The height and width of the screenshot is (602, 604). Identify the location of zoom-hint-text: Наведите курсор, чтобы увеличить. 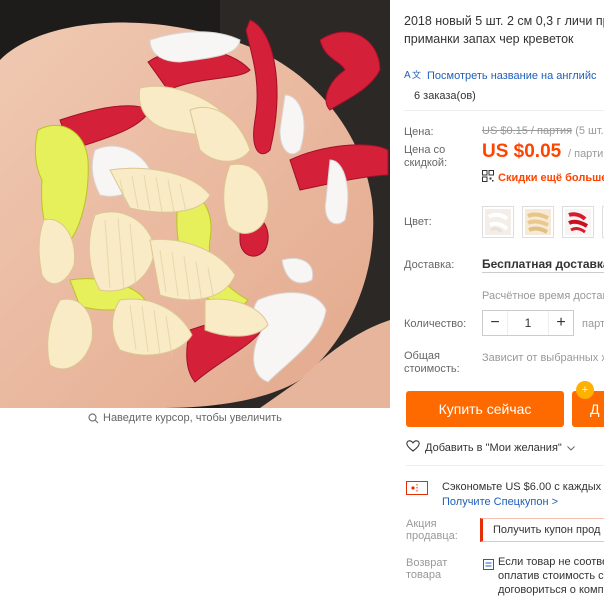
(192, 418).